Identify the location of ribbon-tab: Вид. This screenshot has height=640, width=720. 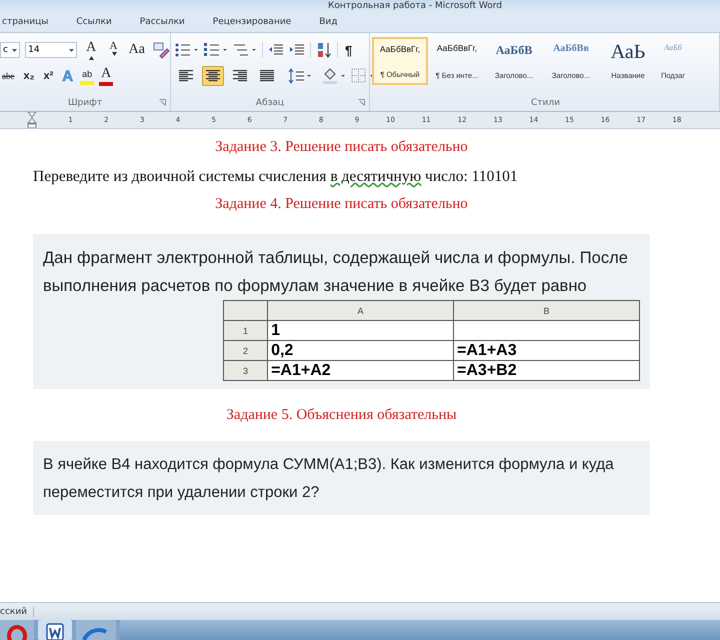
(333, 22).